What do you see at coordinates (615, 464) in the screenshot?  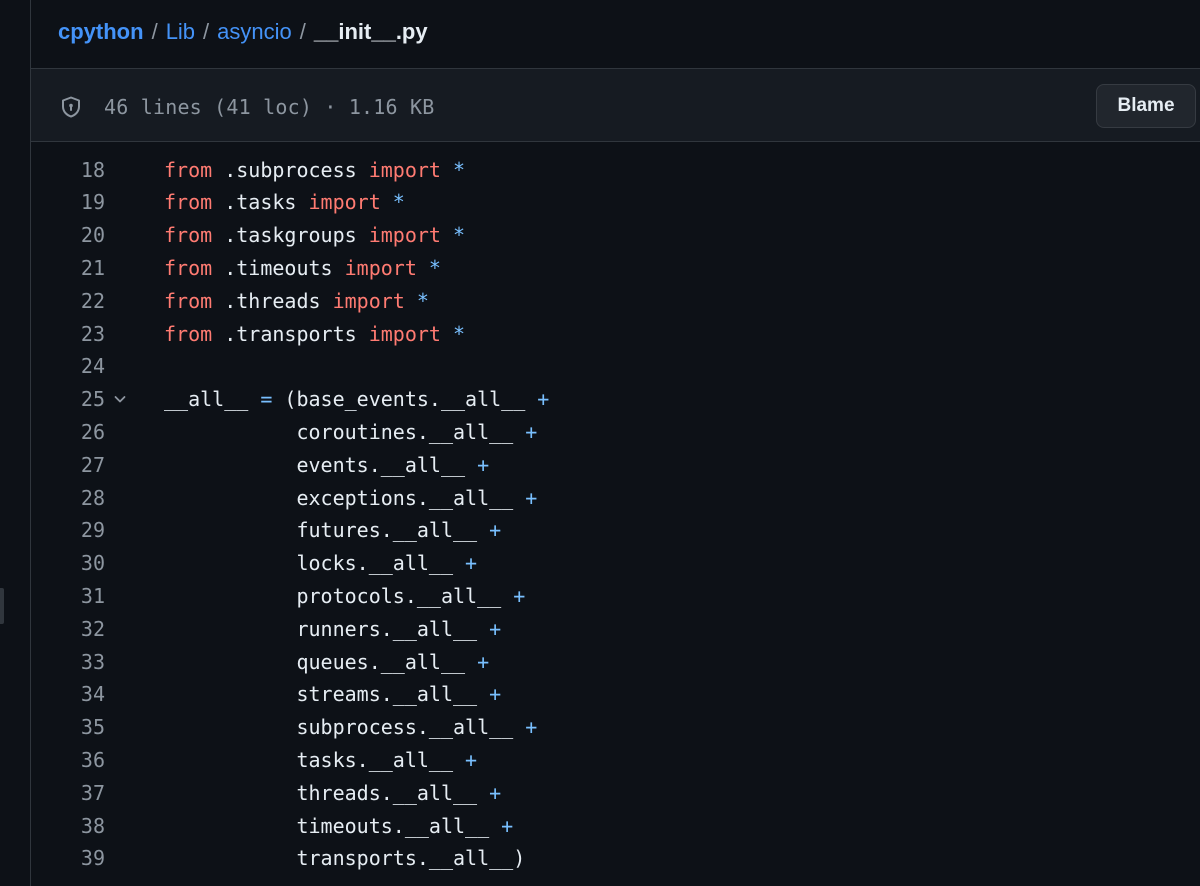 I see `code-line: 27 events.__all__ +` at bounding box center [615, 464].